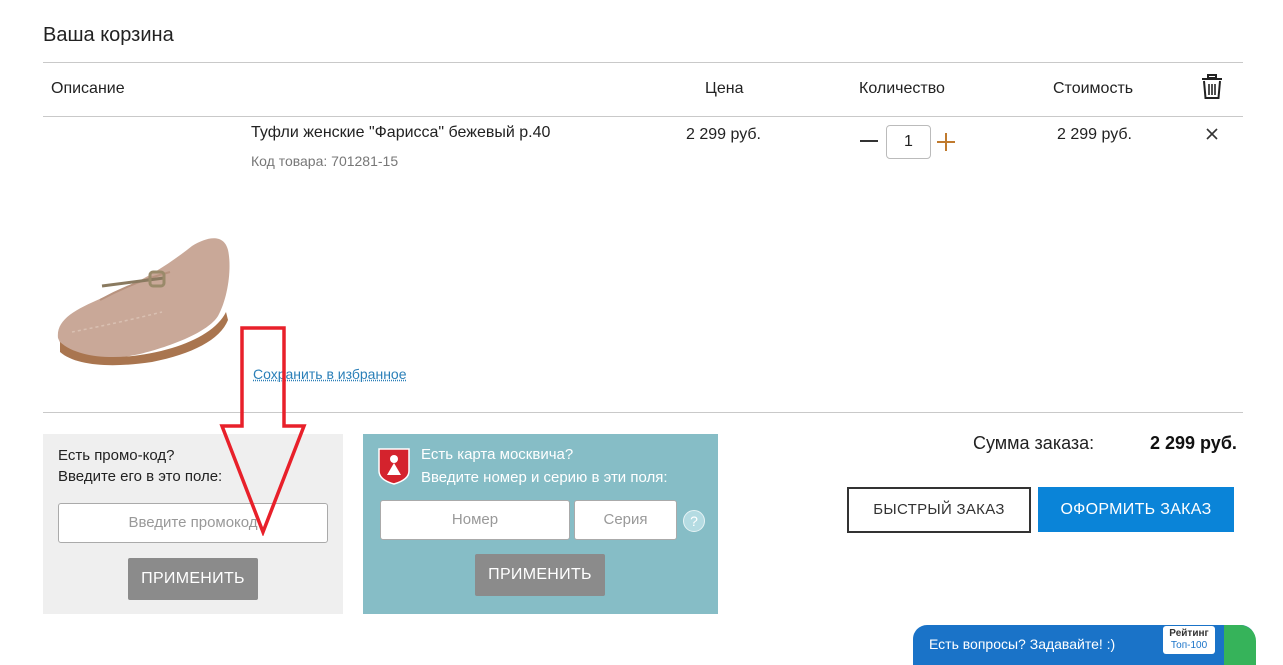 Image resolution: width=1283 pixels, height=665 pixels. What do you see at coordinates (108, 35) in the screenshot?
I see `page-title: Ваша корзина` at bounding box center [108, 35].